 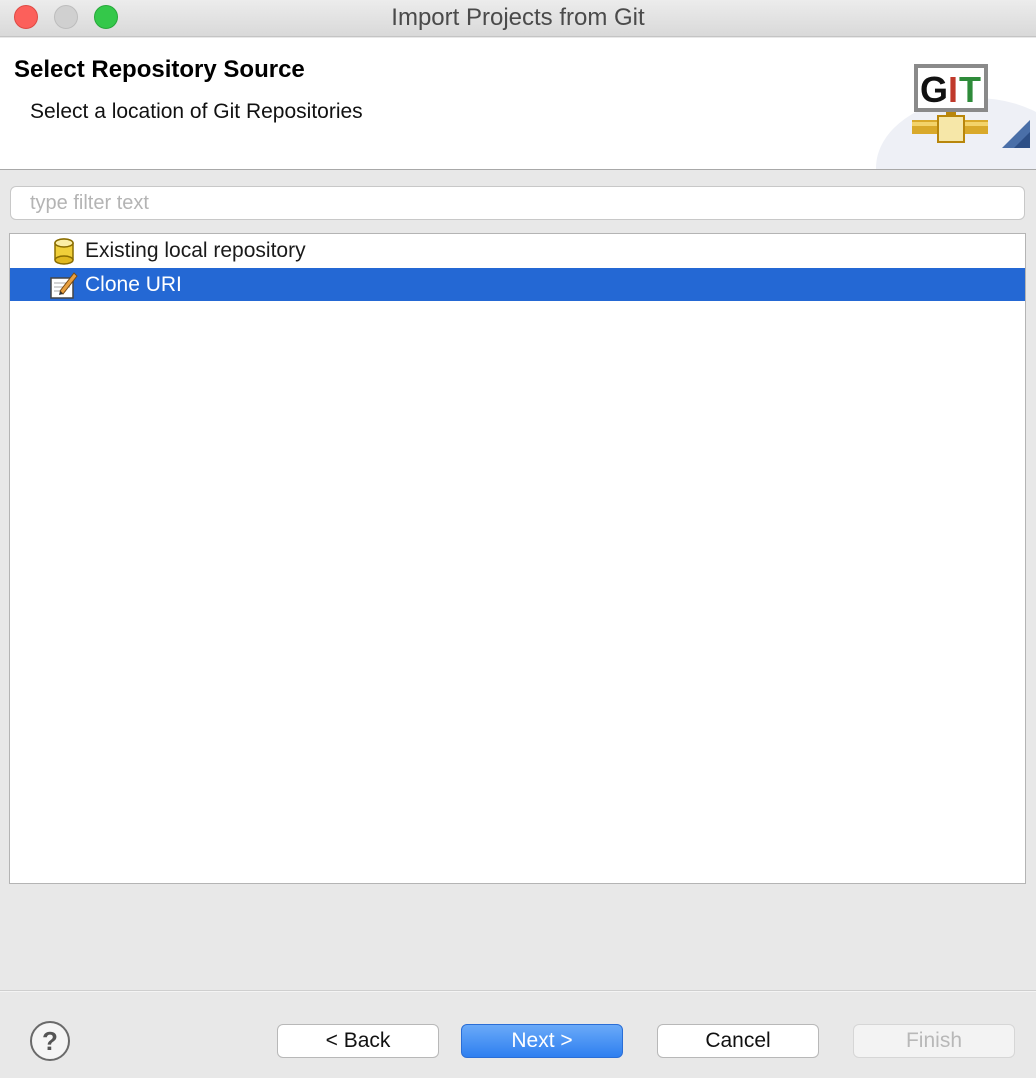 What do you see at coordinates (159, 69) in the screenshot?
I see `page-title: Select Repository Source` at bounding box center [159, 69].